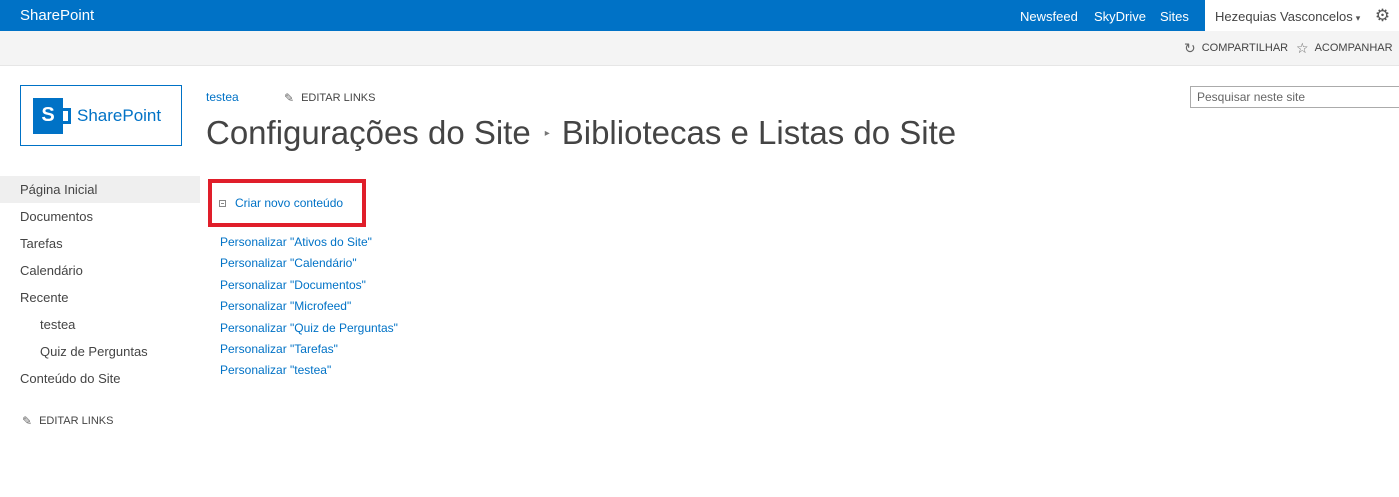  I want to click on gear-icon: ⚙, so click(1382, 15).